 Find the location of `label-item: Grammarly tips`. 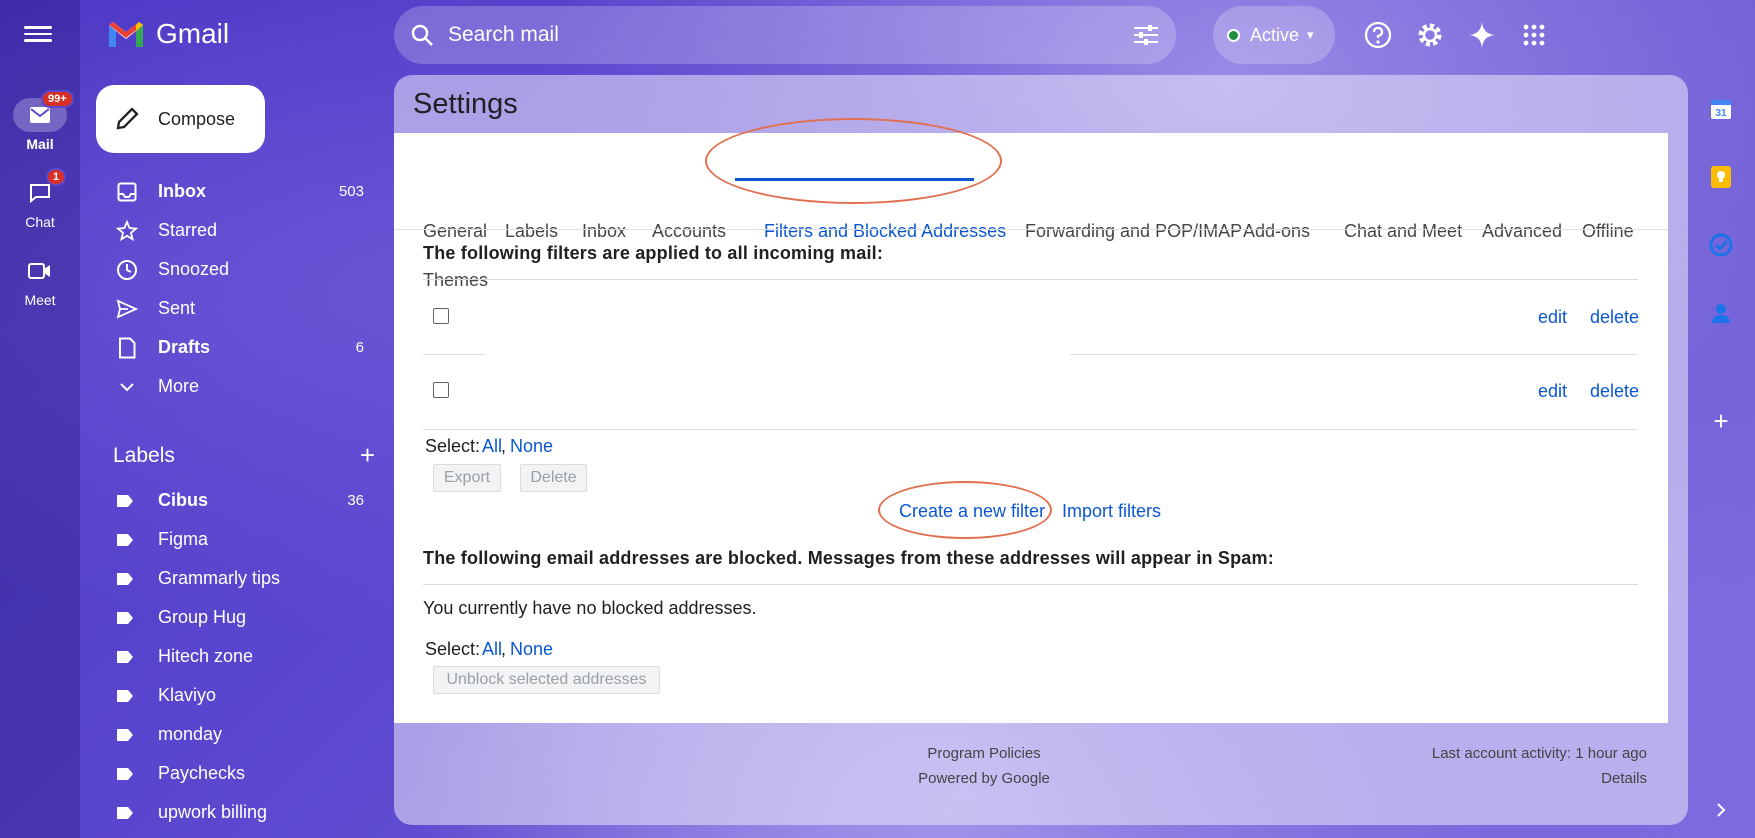

label-item: Grammarly tips is located at coordinates (238, 578).